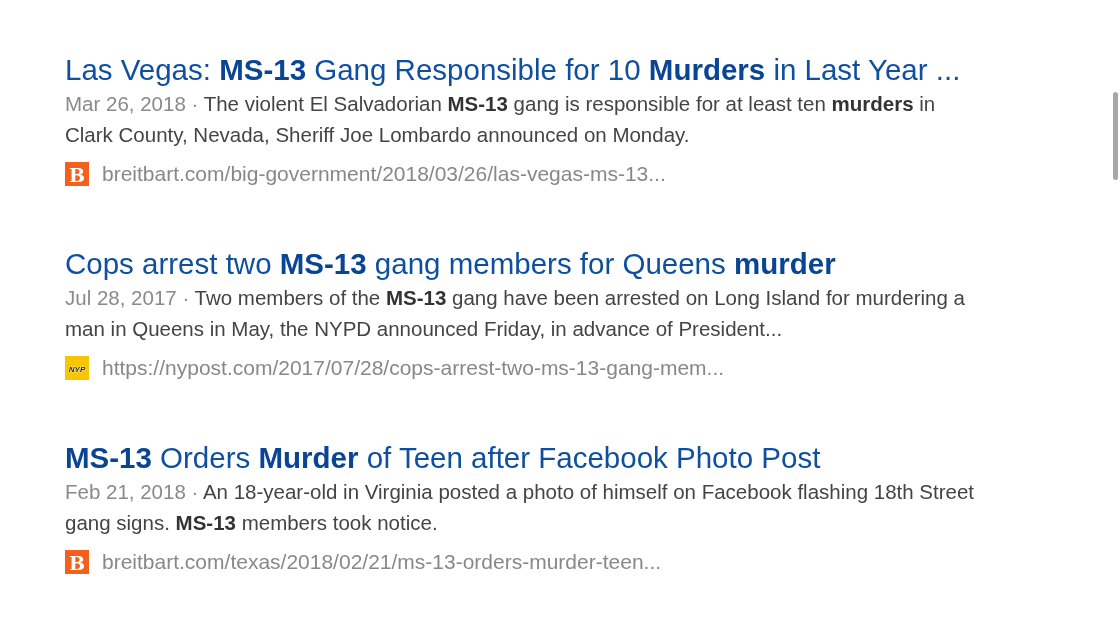  What do you see at coordinates (450, 264) in the screenshot?
I see `result-title-link: Cops arrest two MS-13 gang members for Queens murder` at bounding box center [450, 264].